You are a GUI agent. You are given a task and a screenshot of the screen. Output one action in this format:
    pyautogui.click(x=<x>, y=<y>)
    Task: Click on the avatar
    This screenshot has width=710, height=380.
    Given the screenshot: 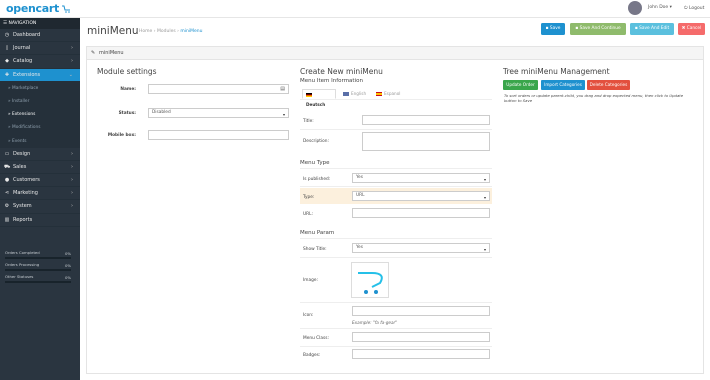 What is the action you would take?
    pyautogui.click(x=635, y=8)
    